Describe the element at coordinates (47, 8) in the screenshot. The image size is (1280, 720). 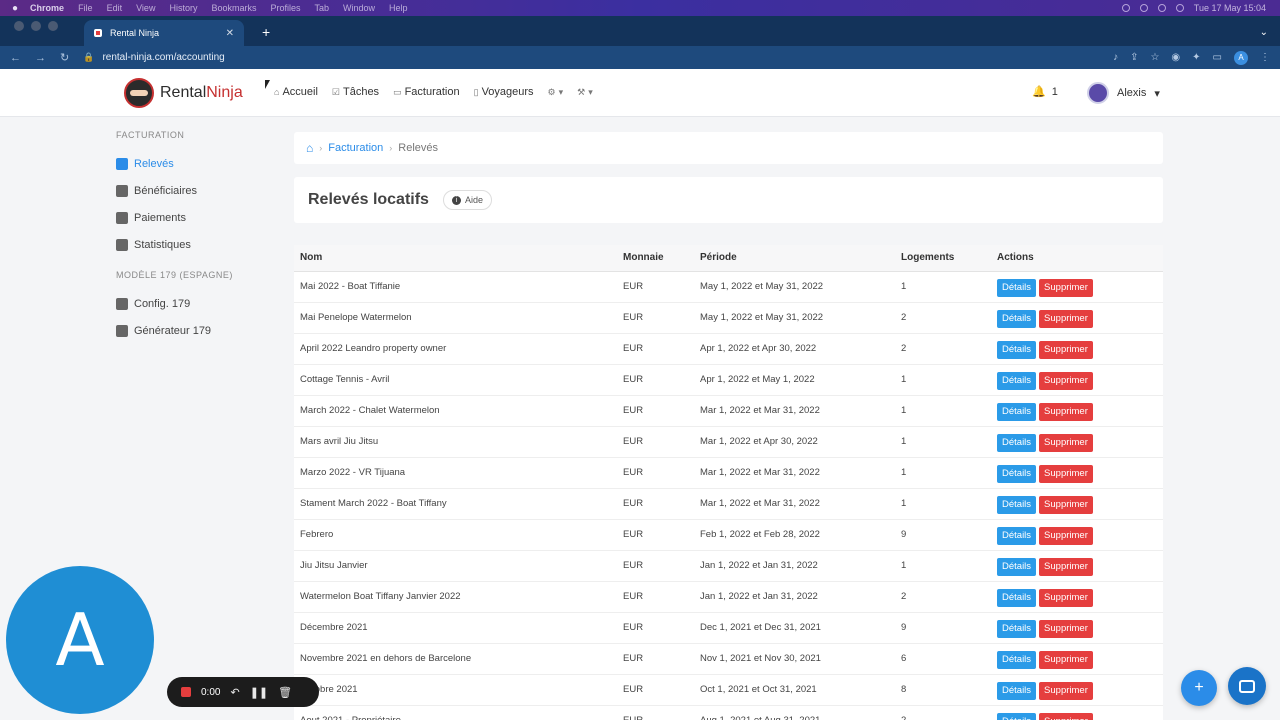
I see `menu-app: Chrome` at that location.